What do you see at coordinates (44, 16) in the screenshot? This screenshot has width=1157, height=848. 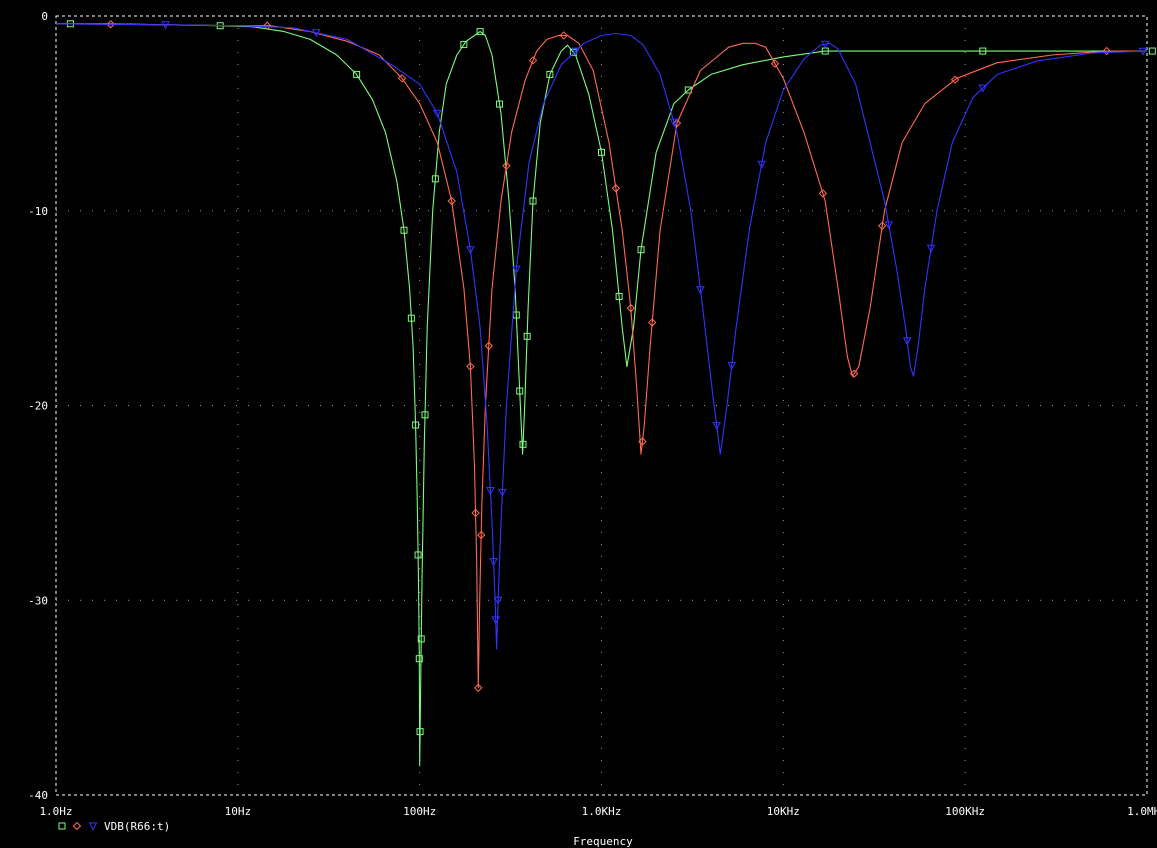 I see `y-tick-label: 0` at bounding box center [44, 16].